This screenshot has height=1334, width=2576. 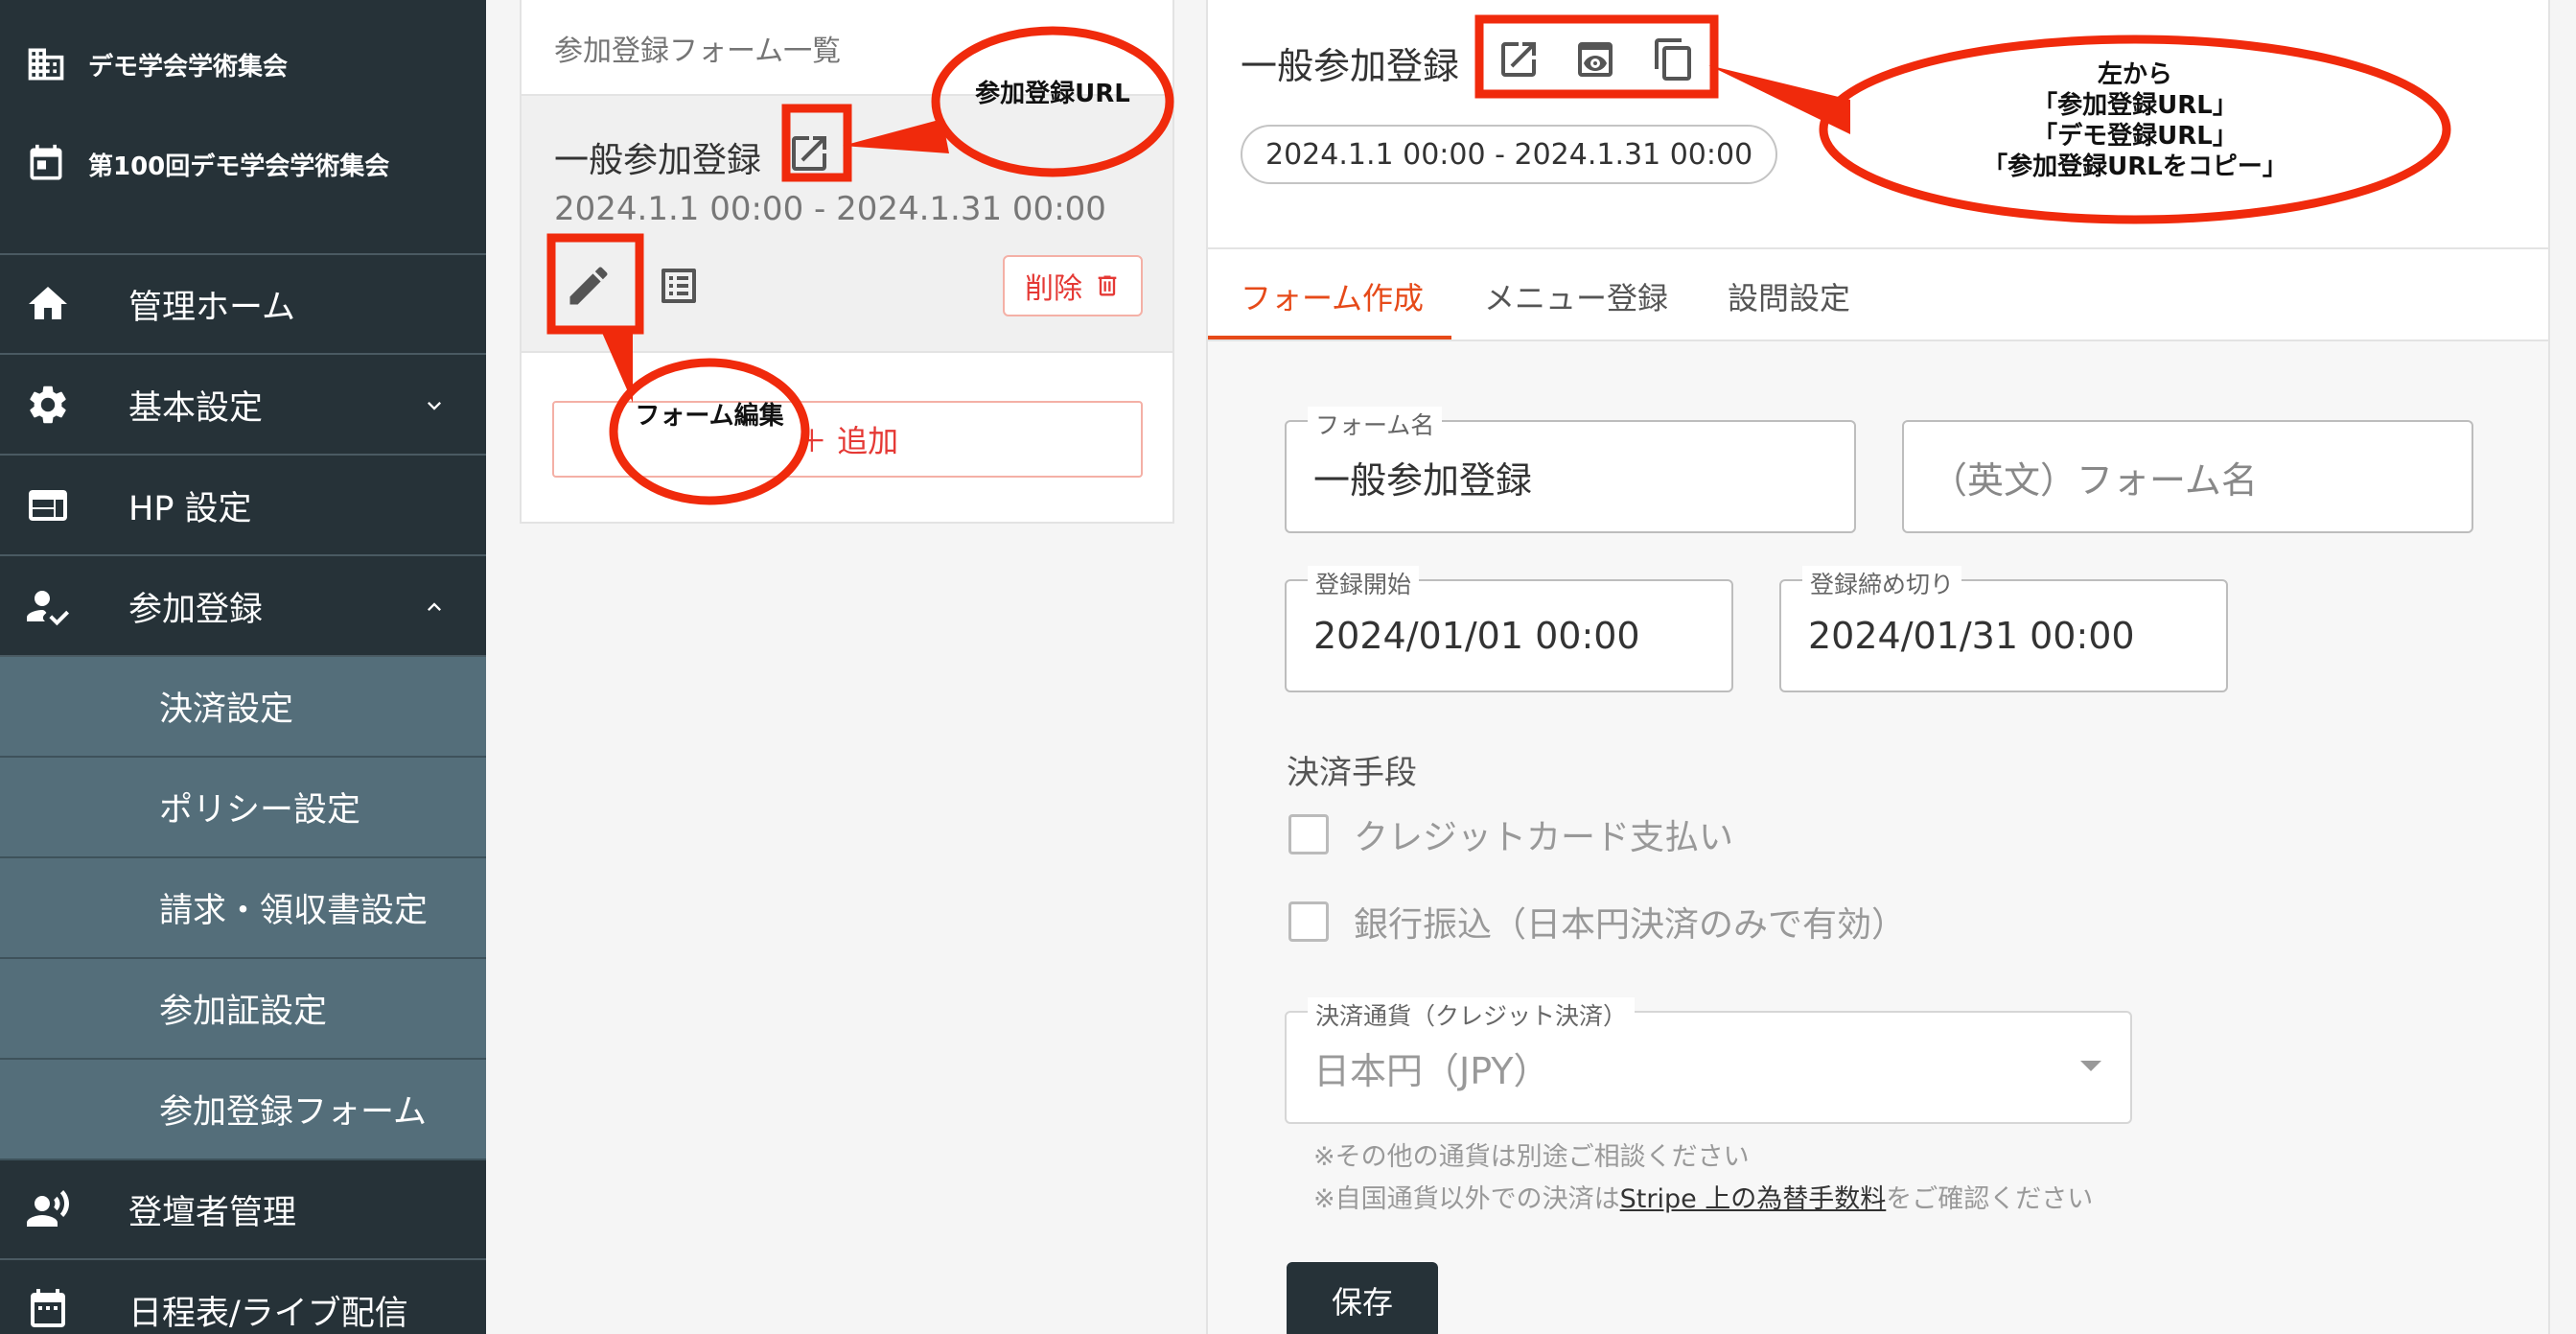 I want to click on nav-speakers: 登壇者管理, so click(x=243, y=1210).